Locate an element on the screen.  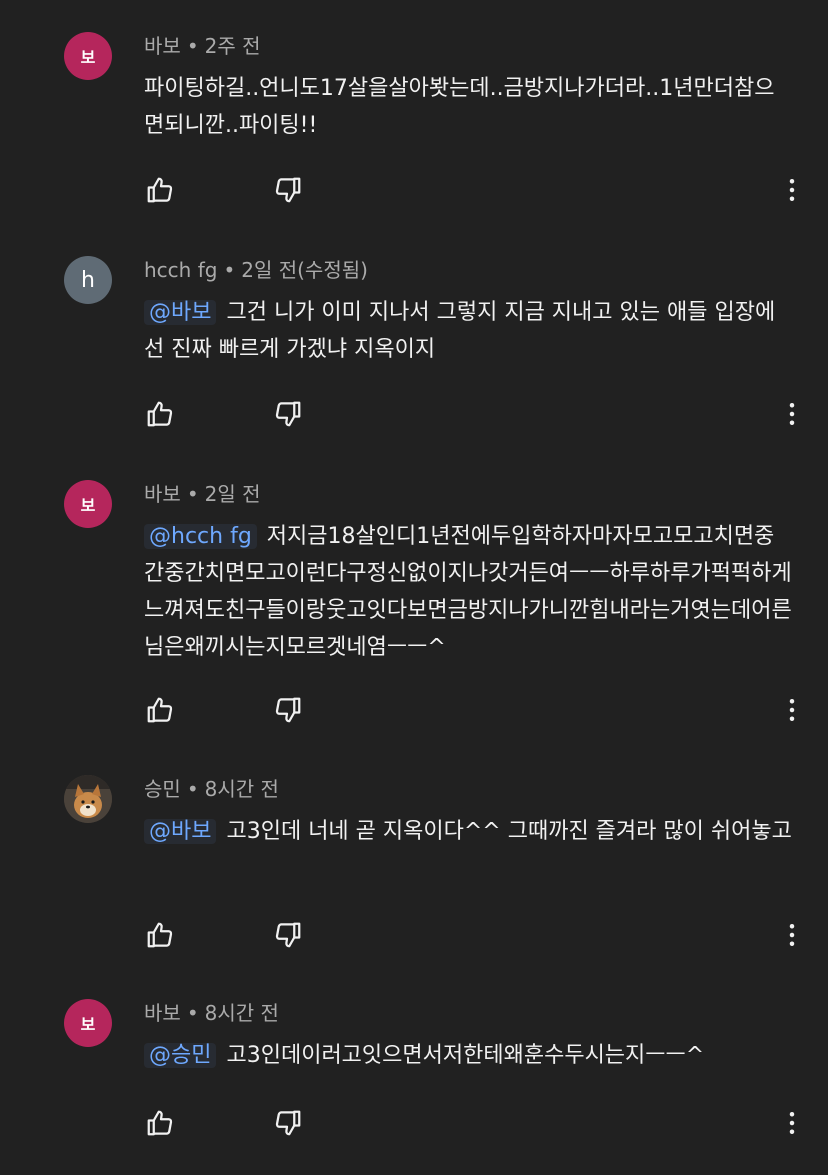
comment-text: @바보 고3인데 너네 곧 지옥이다^^ 그때까진 즐겨라 많이 쉬어놓고 is located at coordinates (469, 831).